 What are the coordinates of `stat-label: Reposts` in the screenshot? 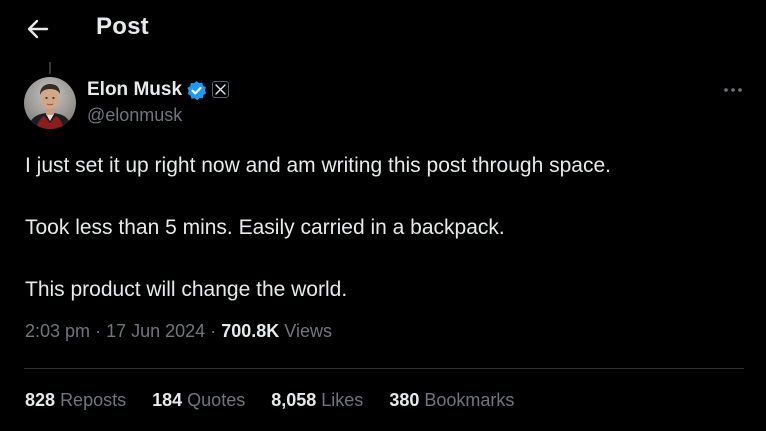 It's located at (93, 400).